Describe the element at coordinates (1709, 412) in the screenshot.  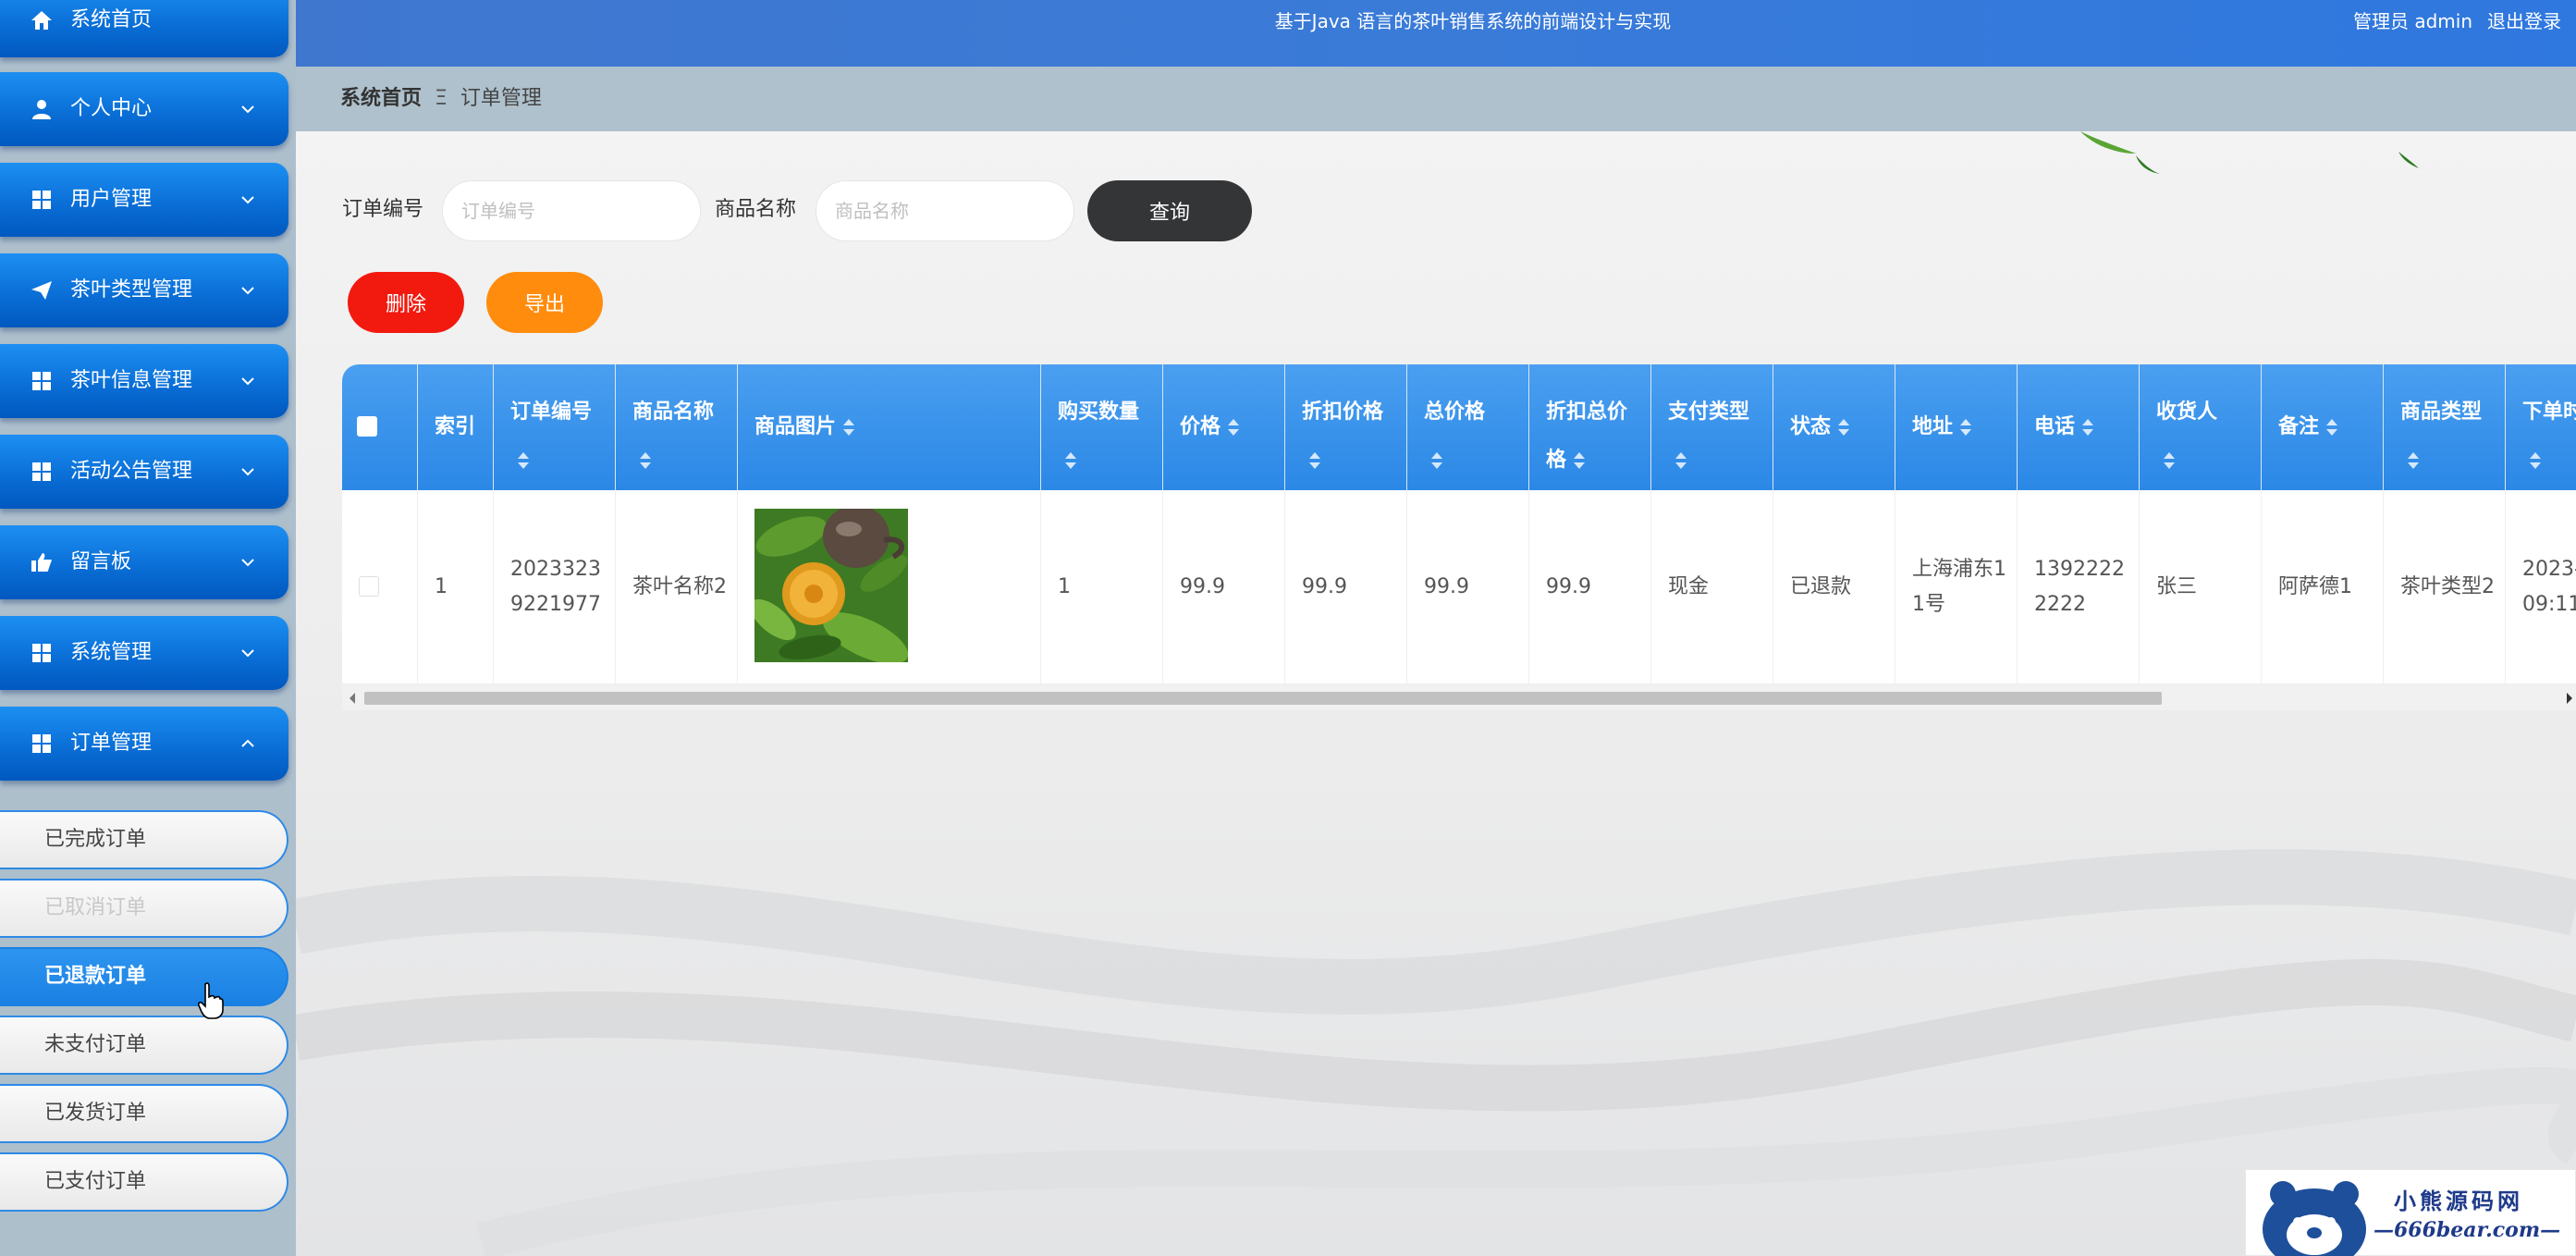
I see `header-label: 支付类型` at that location.